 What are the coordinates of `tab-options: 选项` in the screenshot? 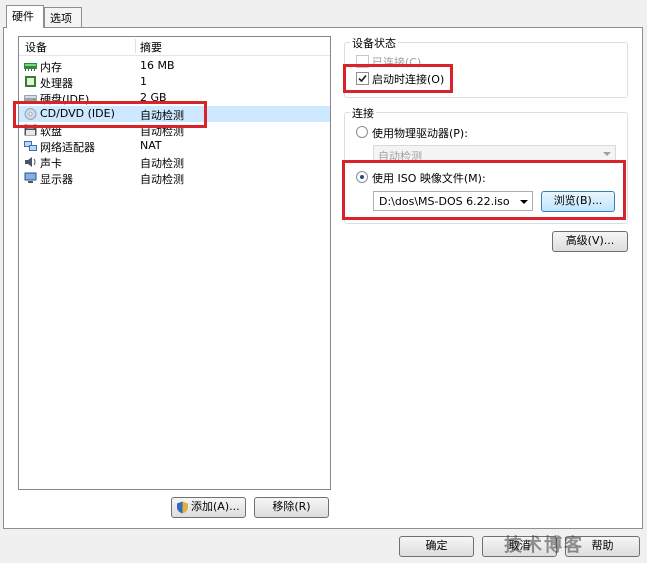 It's located at (63, 17).